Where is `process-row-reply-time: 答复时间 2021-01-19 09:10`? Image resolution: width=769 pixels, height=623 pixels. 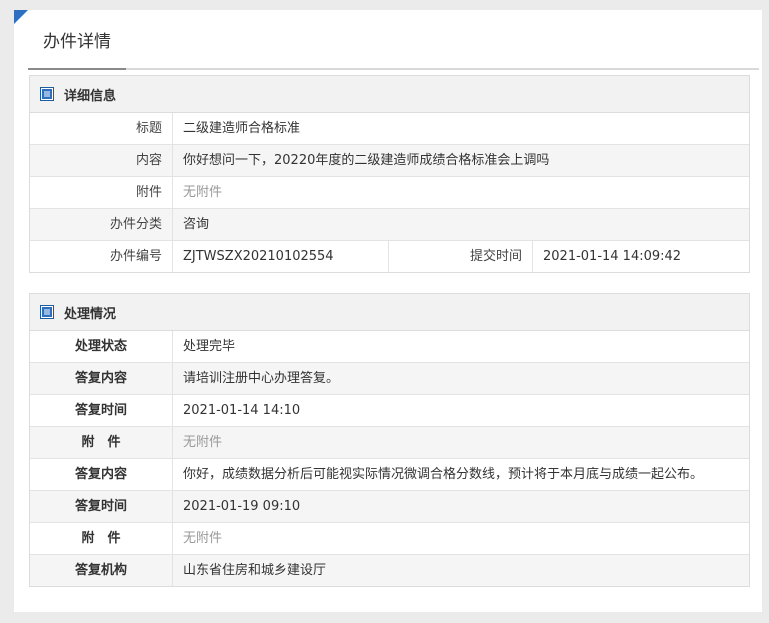
process-row-reply-time: 答复时间 2021-01-19 09:10 is located at coordinates (389, 507).